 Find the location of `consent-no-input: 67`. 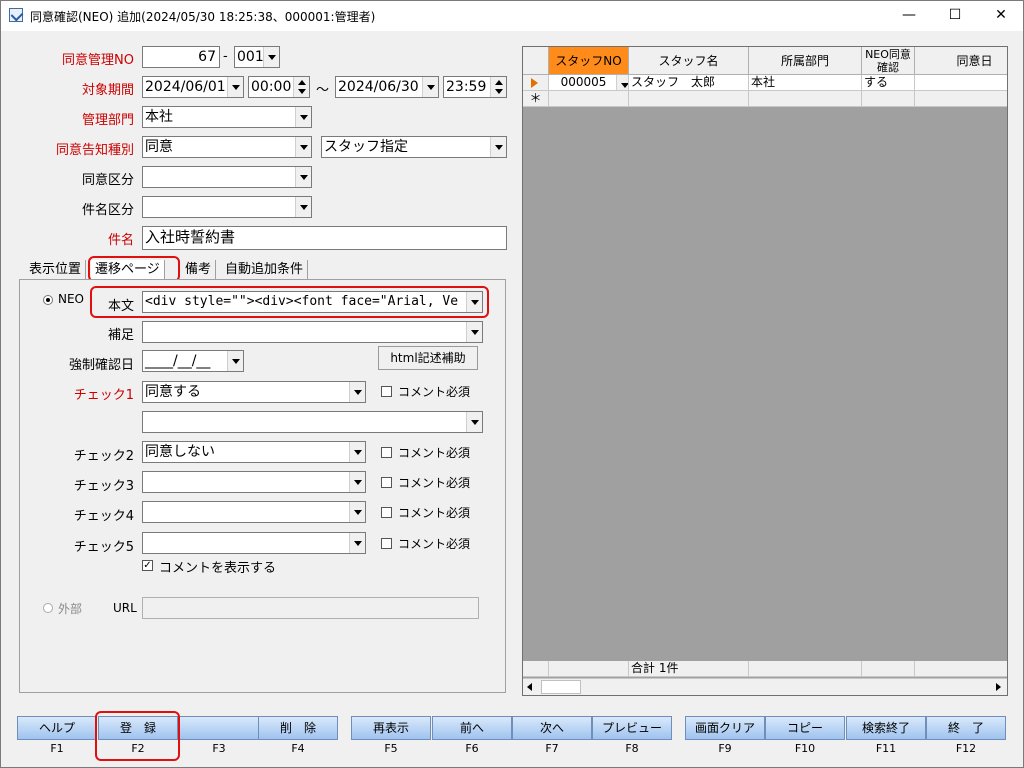

consent-no-input: 67 is located at coordinates (181, 57).